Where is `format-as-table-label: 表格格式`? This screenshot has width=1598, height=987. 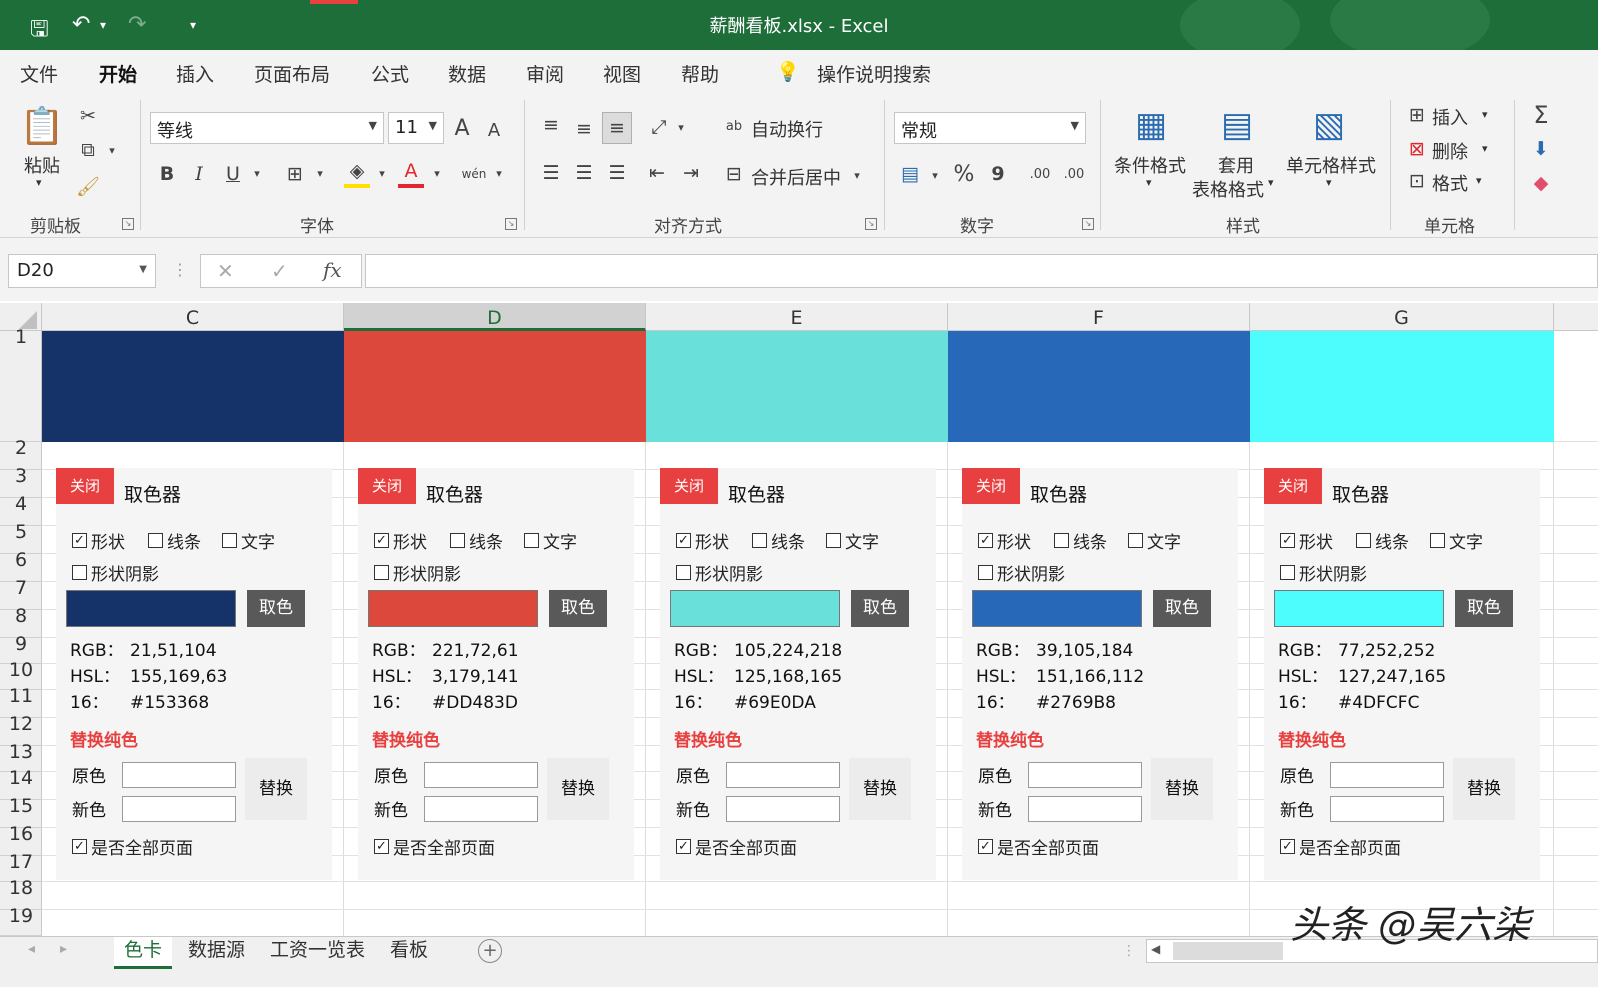 format-as-table-label: 表格格式 is located at coordinates (1228, 189).